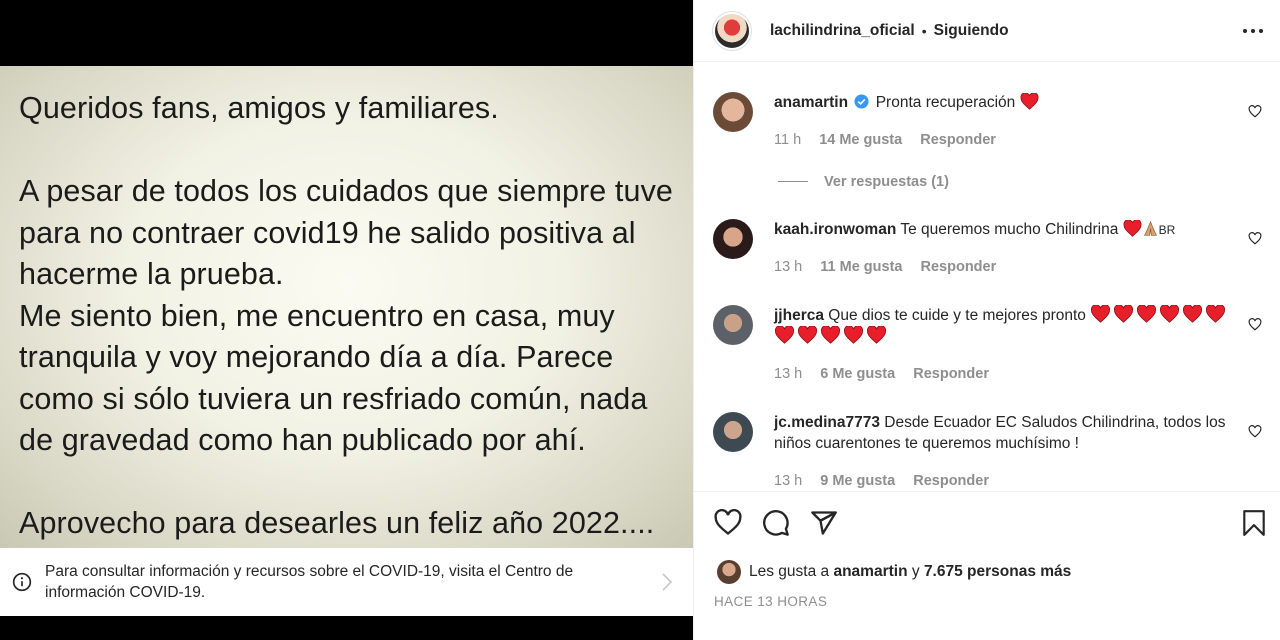 The height and width of the screenshot is (640, 1280). What do you see at coordinates (728, 523) in the screenshot?
I see `like-heart-icon` at bounding box center [728, 523].